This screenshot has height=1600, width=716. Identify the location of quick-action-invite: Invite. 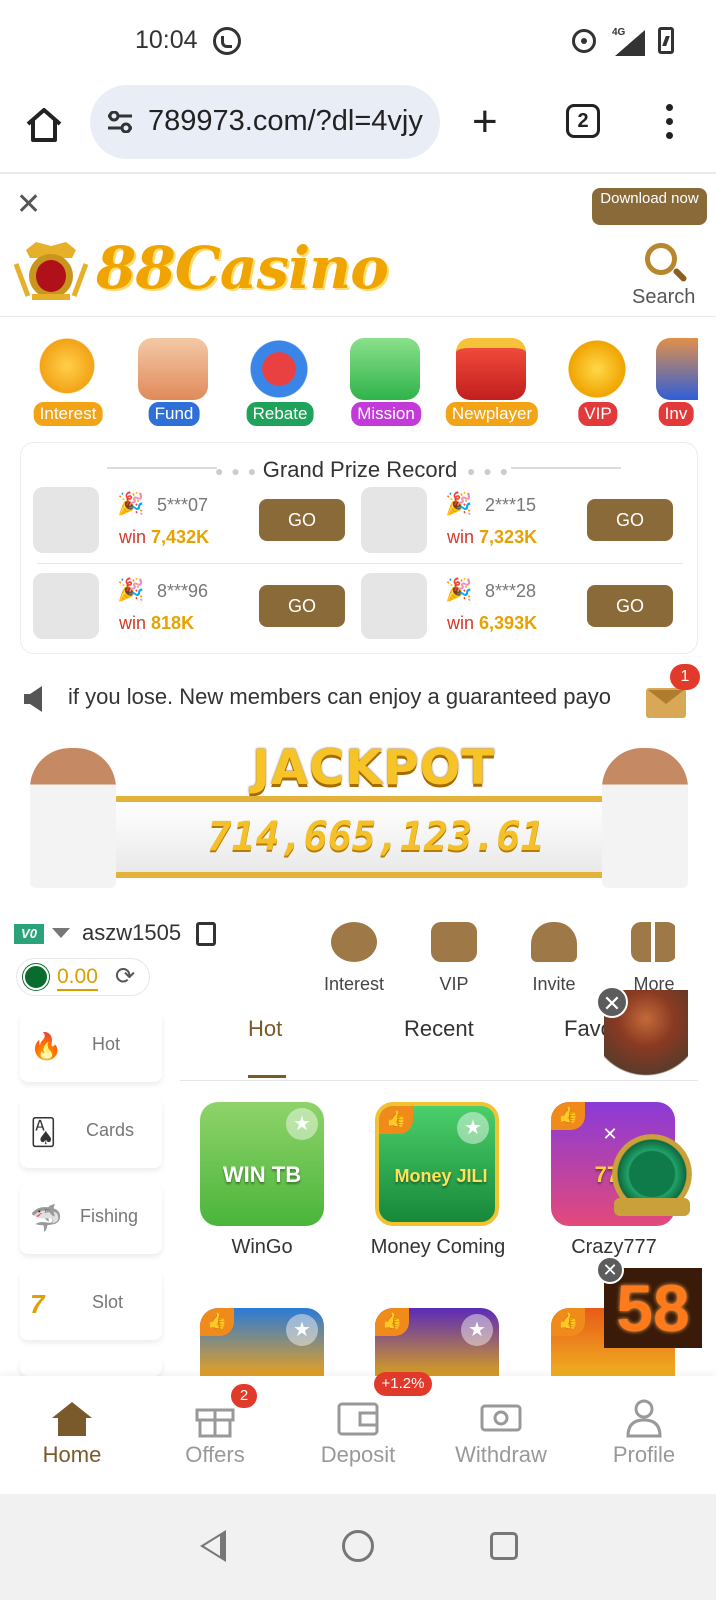
(554, 958).